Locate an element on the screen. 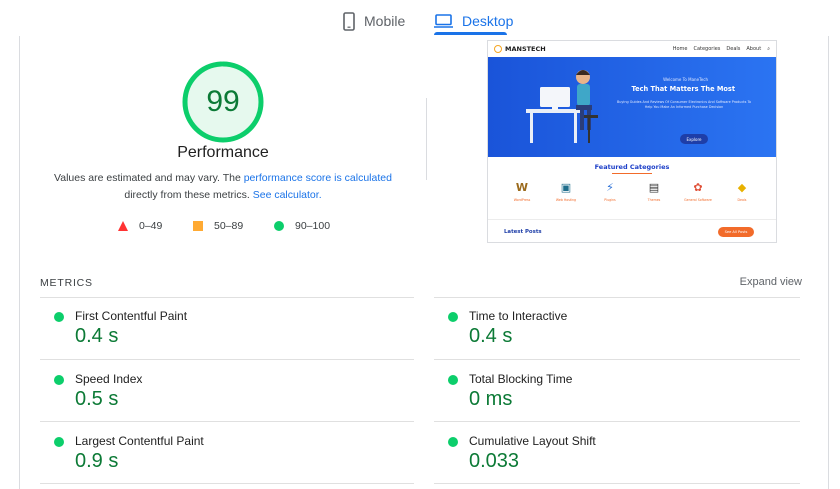 The image size is (840, 489). screenshot-category-label: General Software is located at coordinates (698, 200).